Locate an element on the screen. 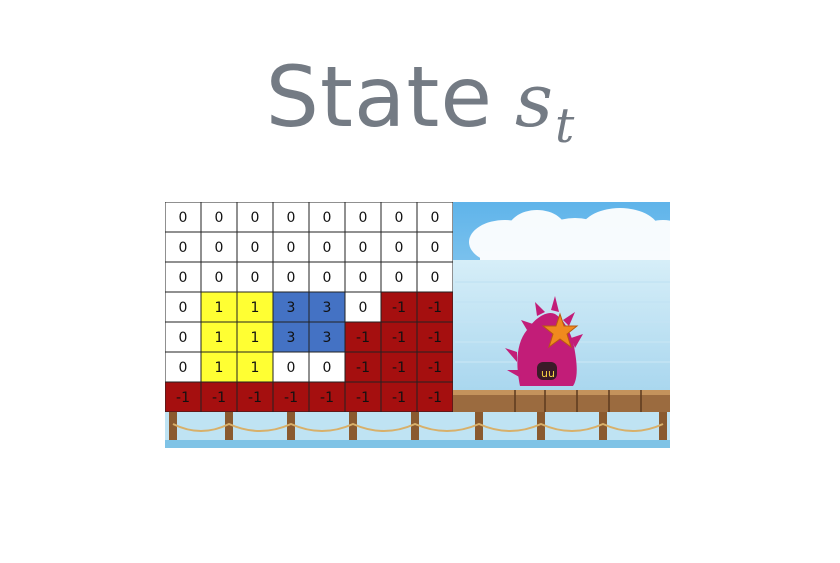 The height and width of the screenshot is (563, 840). state-symbol: st is located at coordinates (544, 106).